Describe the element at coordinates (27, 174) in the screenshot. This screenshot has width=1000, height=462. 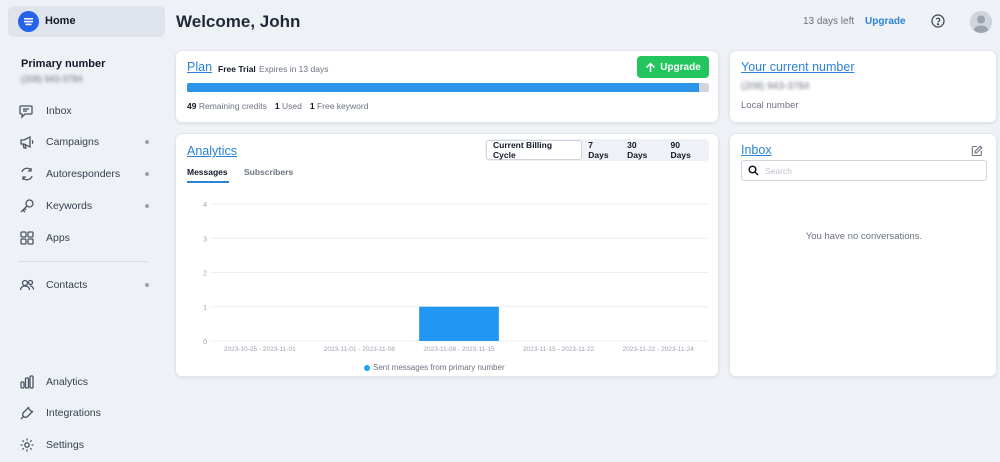
I see `refresh-icon` at that location.